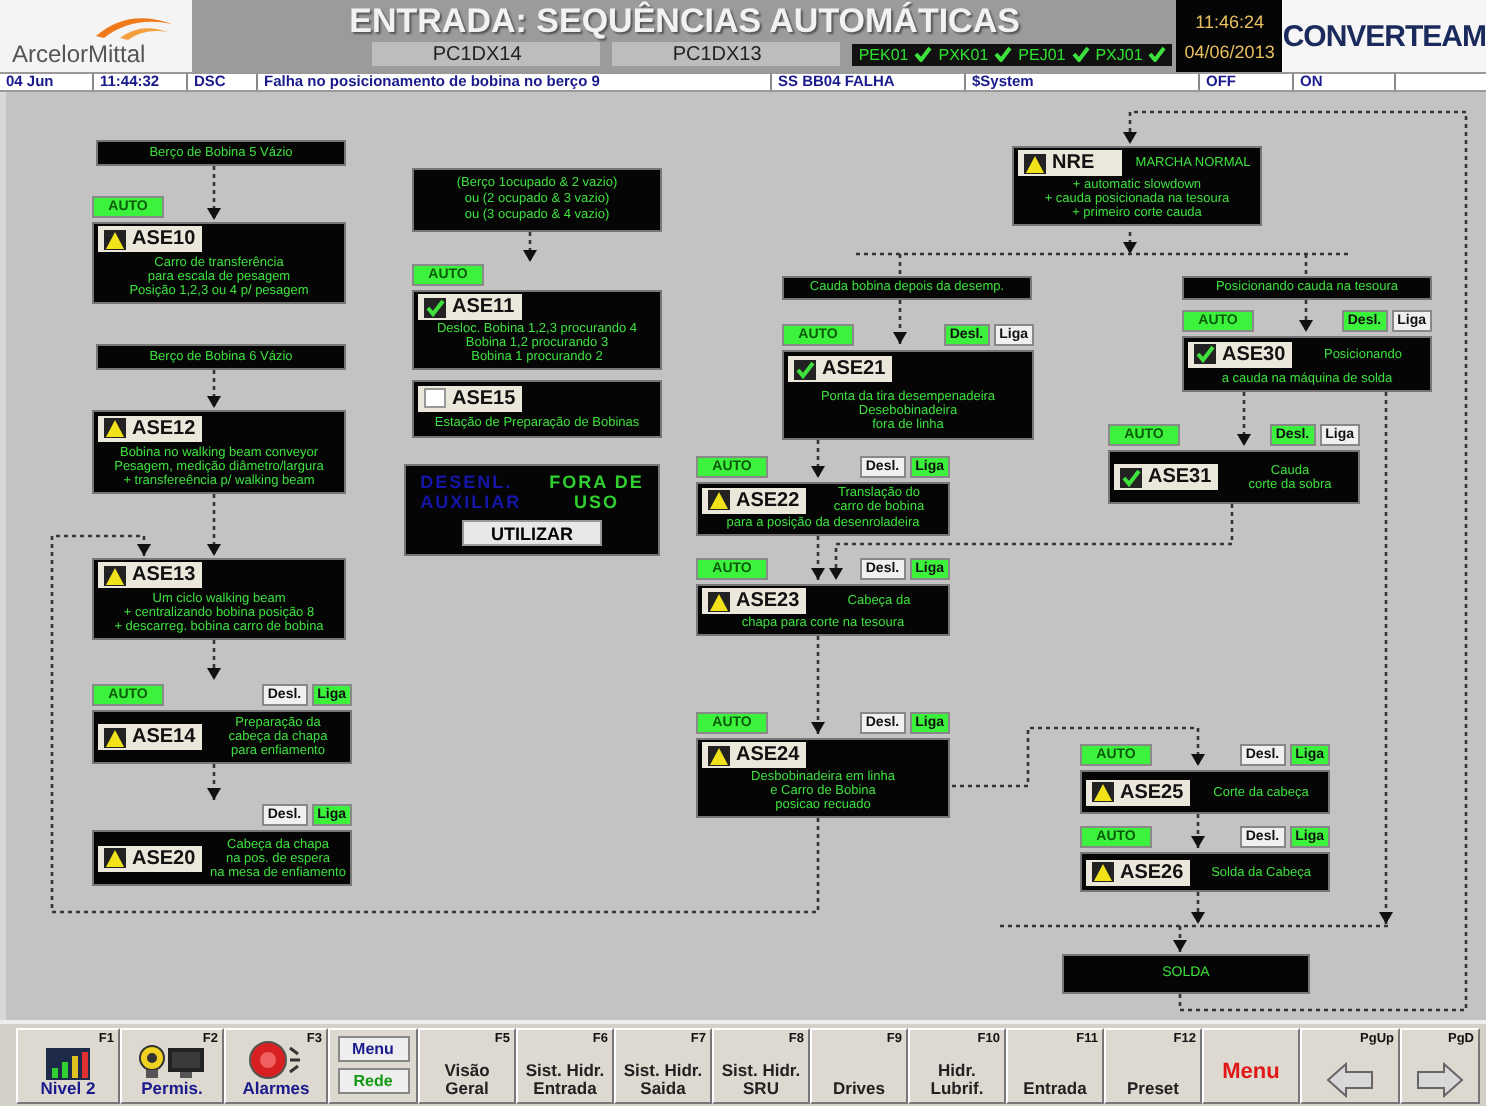 This screenshot has height=1106, width=1486. I want to click on step-chip: ASE24, so click(754, 755).